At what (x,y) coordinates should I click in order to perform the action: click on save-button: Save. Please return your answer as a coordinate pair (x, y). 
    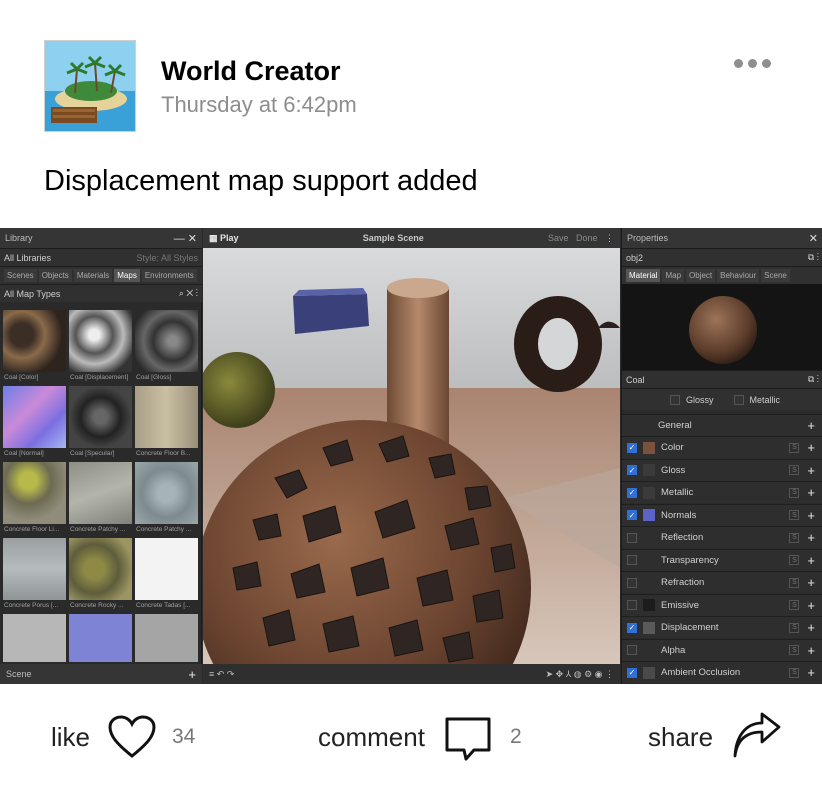
    Looking at the image, I should click on (558, 238).